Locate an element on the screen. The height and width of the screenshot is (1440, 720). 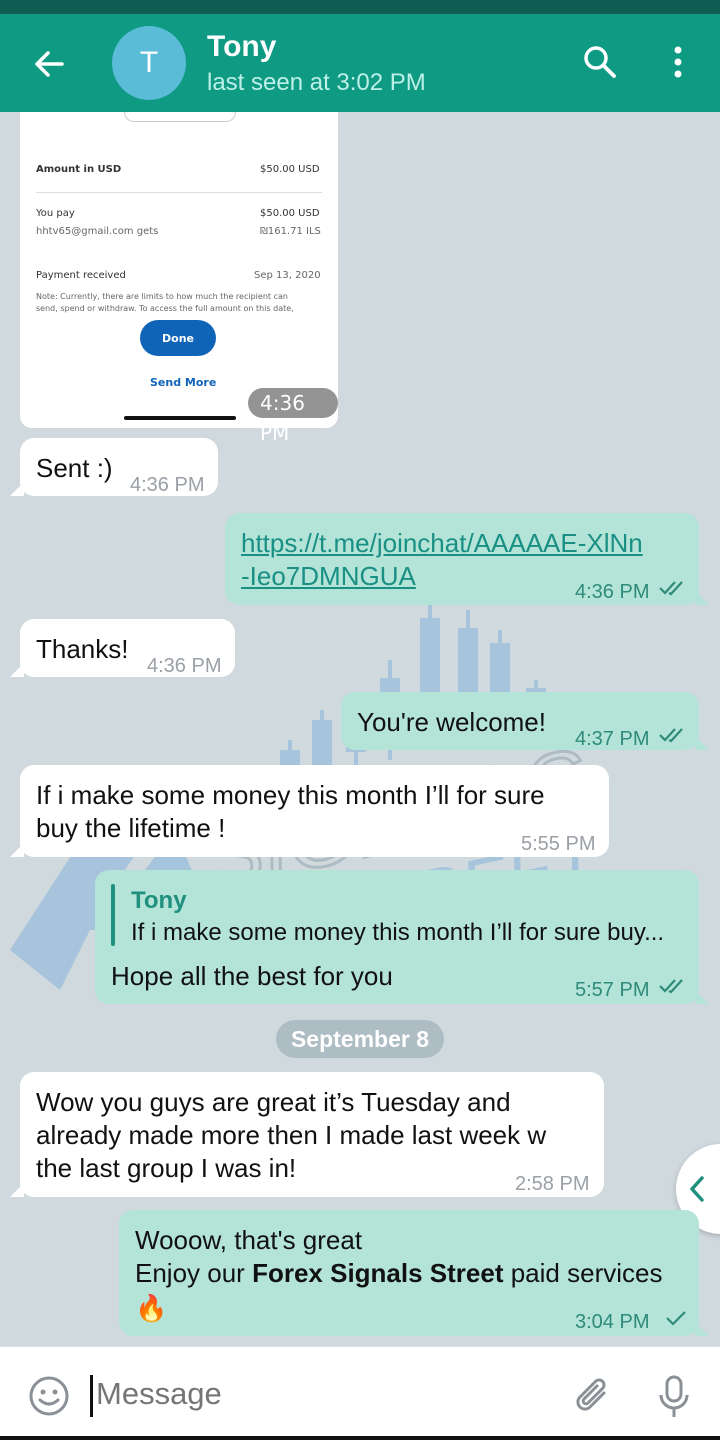
receipt-home-indicator is located at coordinates (180, 418).